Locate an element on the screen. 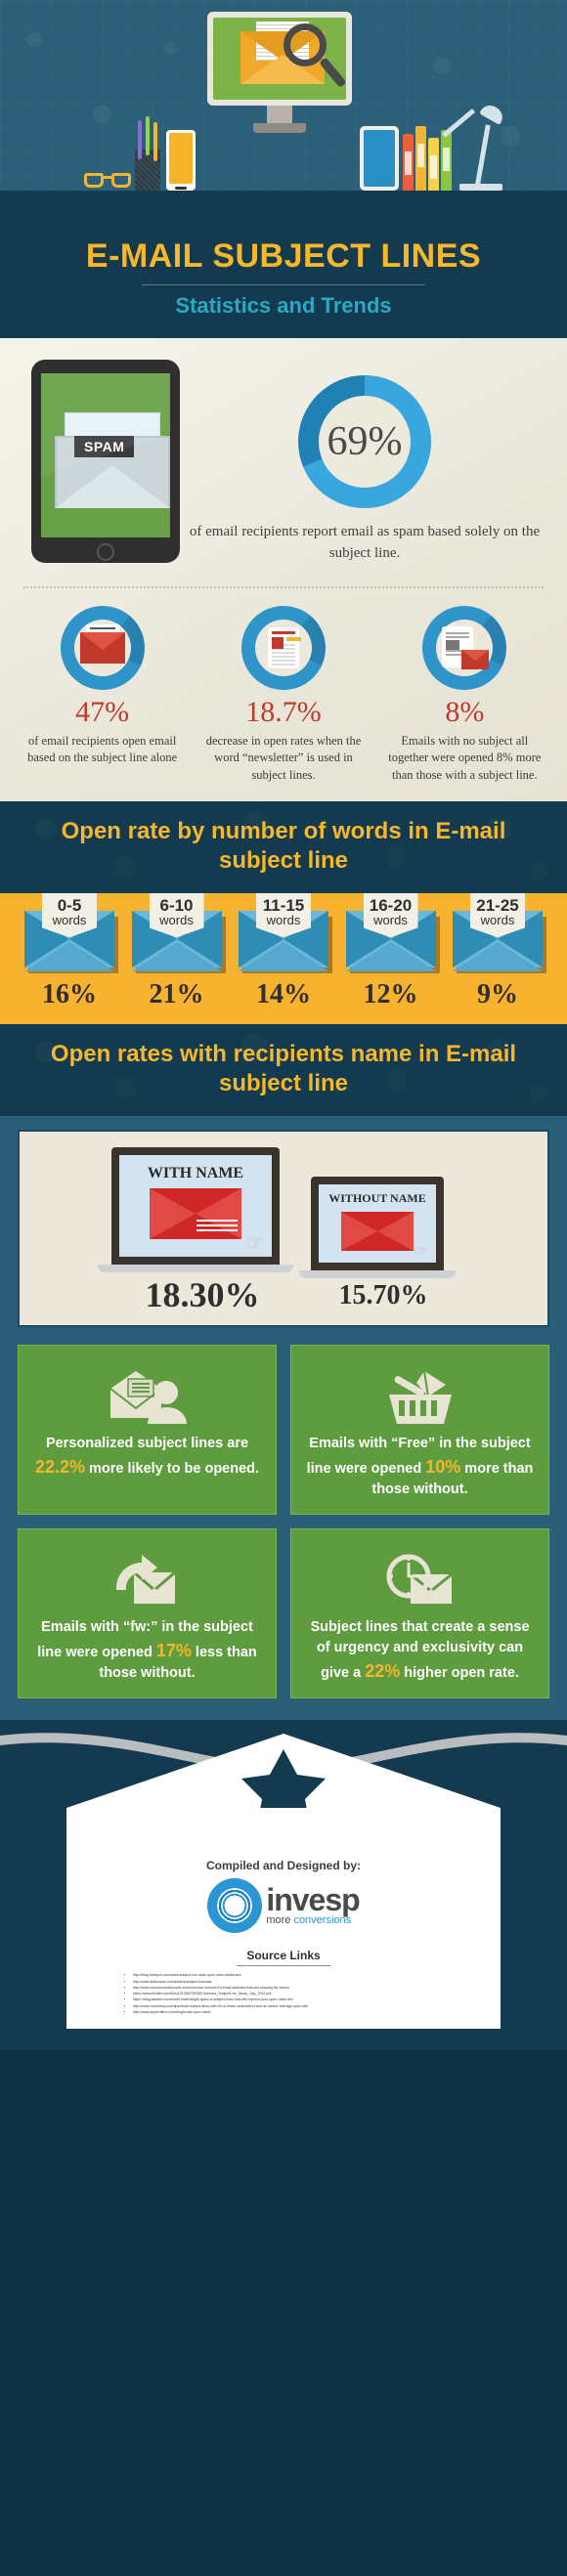  word-range-item: 21-25 words 9% is located at coordinates (498, 952).